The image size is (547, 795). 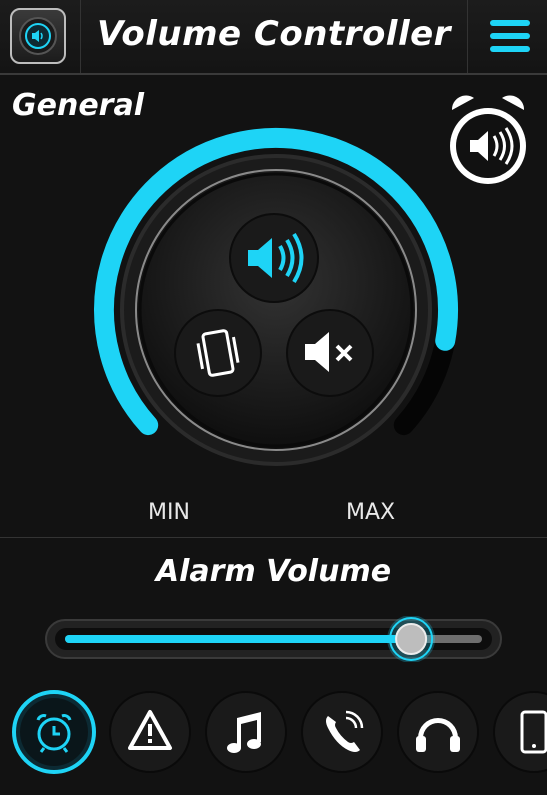 What do you see at coordinates (342, 732) in the screenshot?
I see `tab-call` at bounding box center [342, 732].